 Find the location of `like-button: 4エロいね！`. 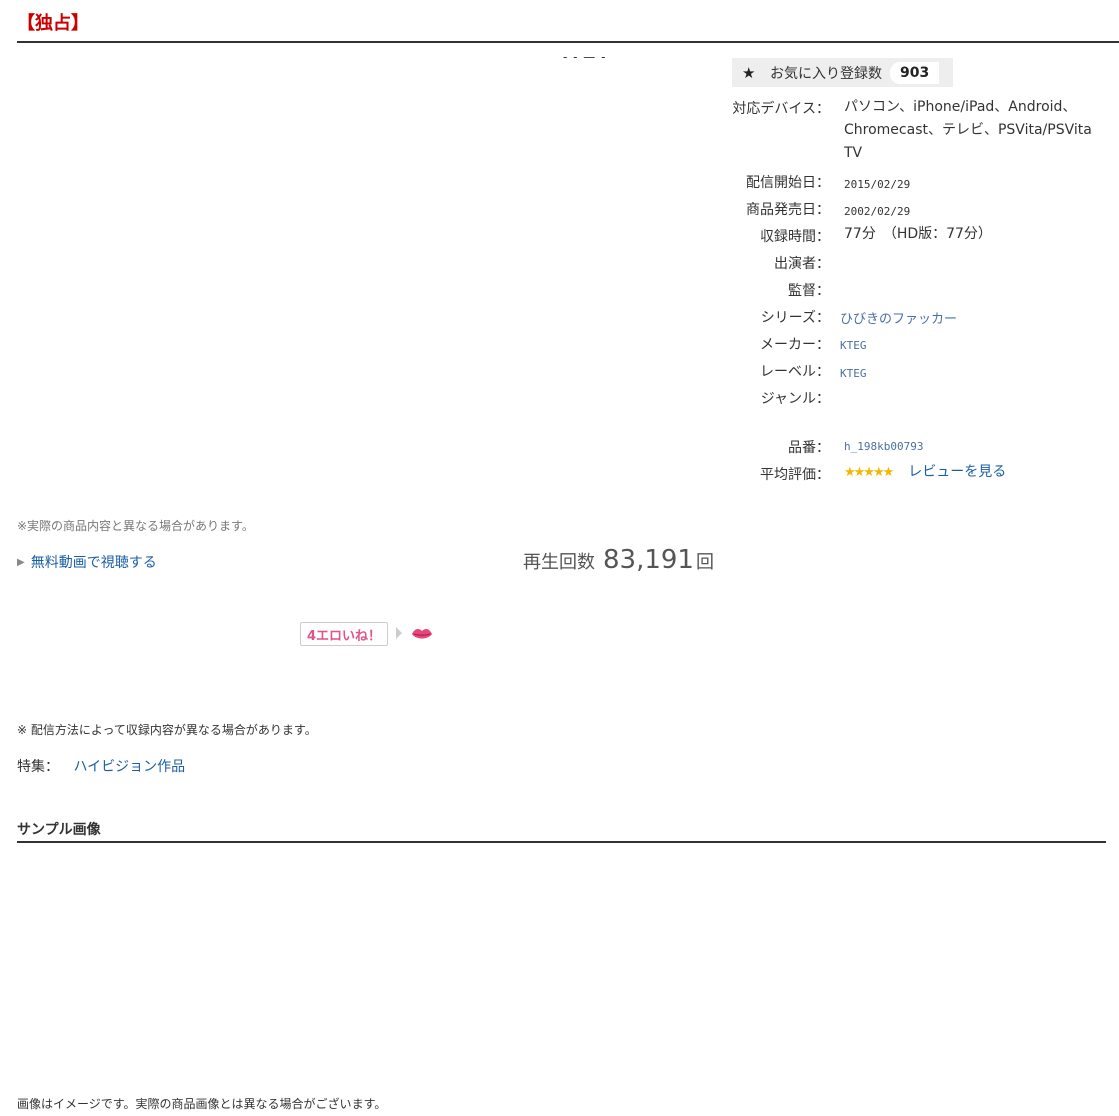

like-button: 4エロいね！ is located at coordinates (344, 634).